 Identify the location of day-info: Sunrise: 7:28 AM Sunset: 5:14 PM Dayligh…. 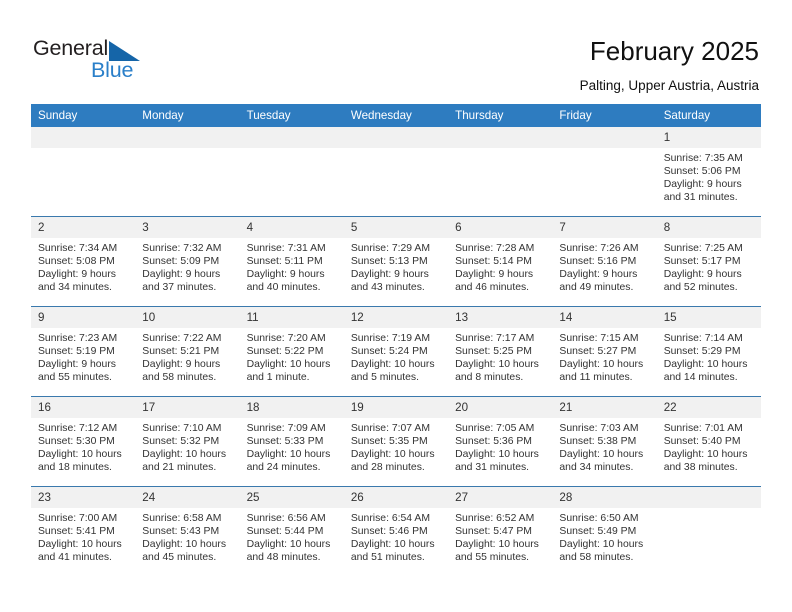
(500, 266).